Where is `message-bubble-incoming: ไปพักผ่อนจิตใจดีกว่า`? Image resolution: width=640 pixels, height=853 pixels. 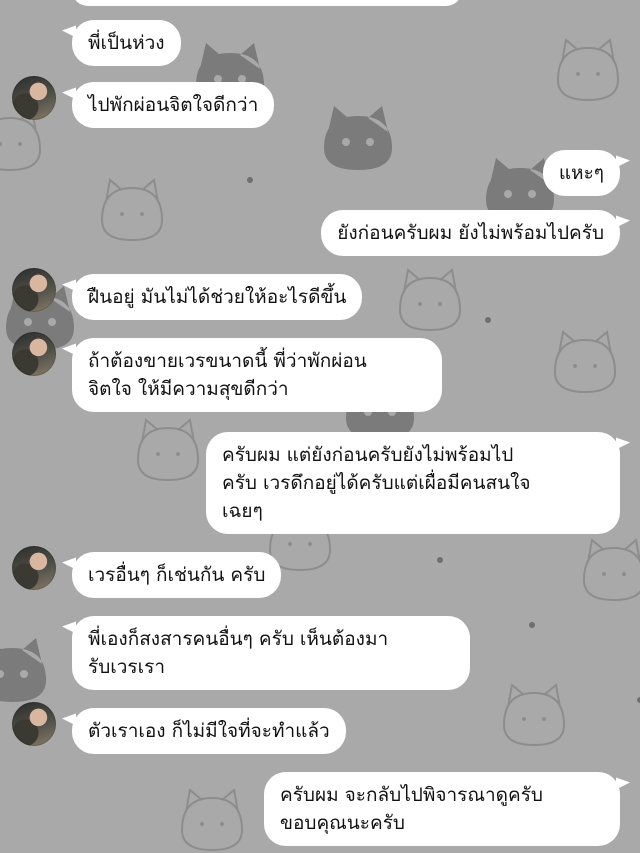 message-bubble-incoming: ไปพักผ่อนจิตใจดีกว่า is located at coordinates (173, 105).